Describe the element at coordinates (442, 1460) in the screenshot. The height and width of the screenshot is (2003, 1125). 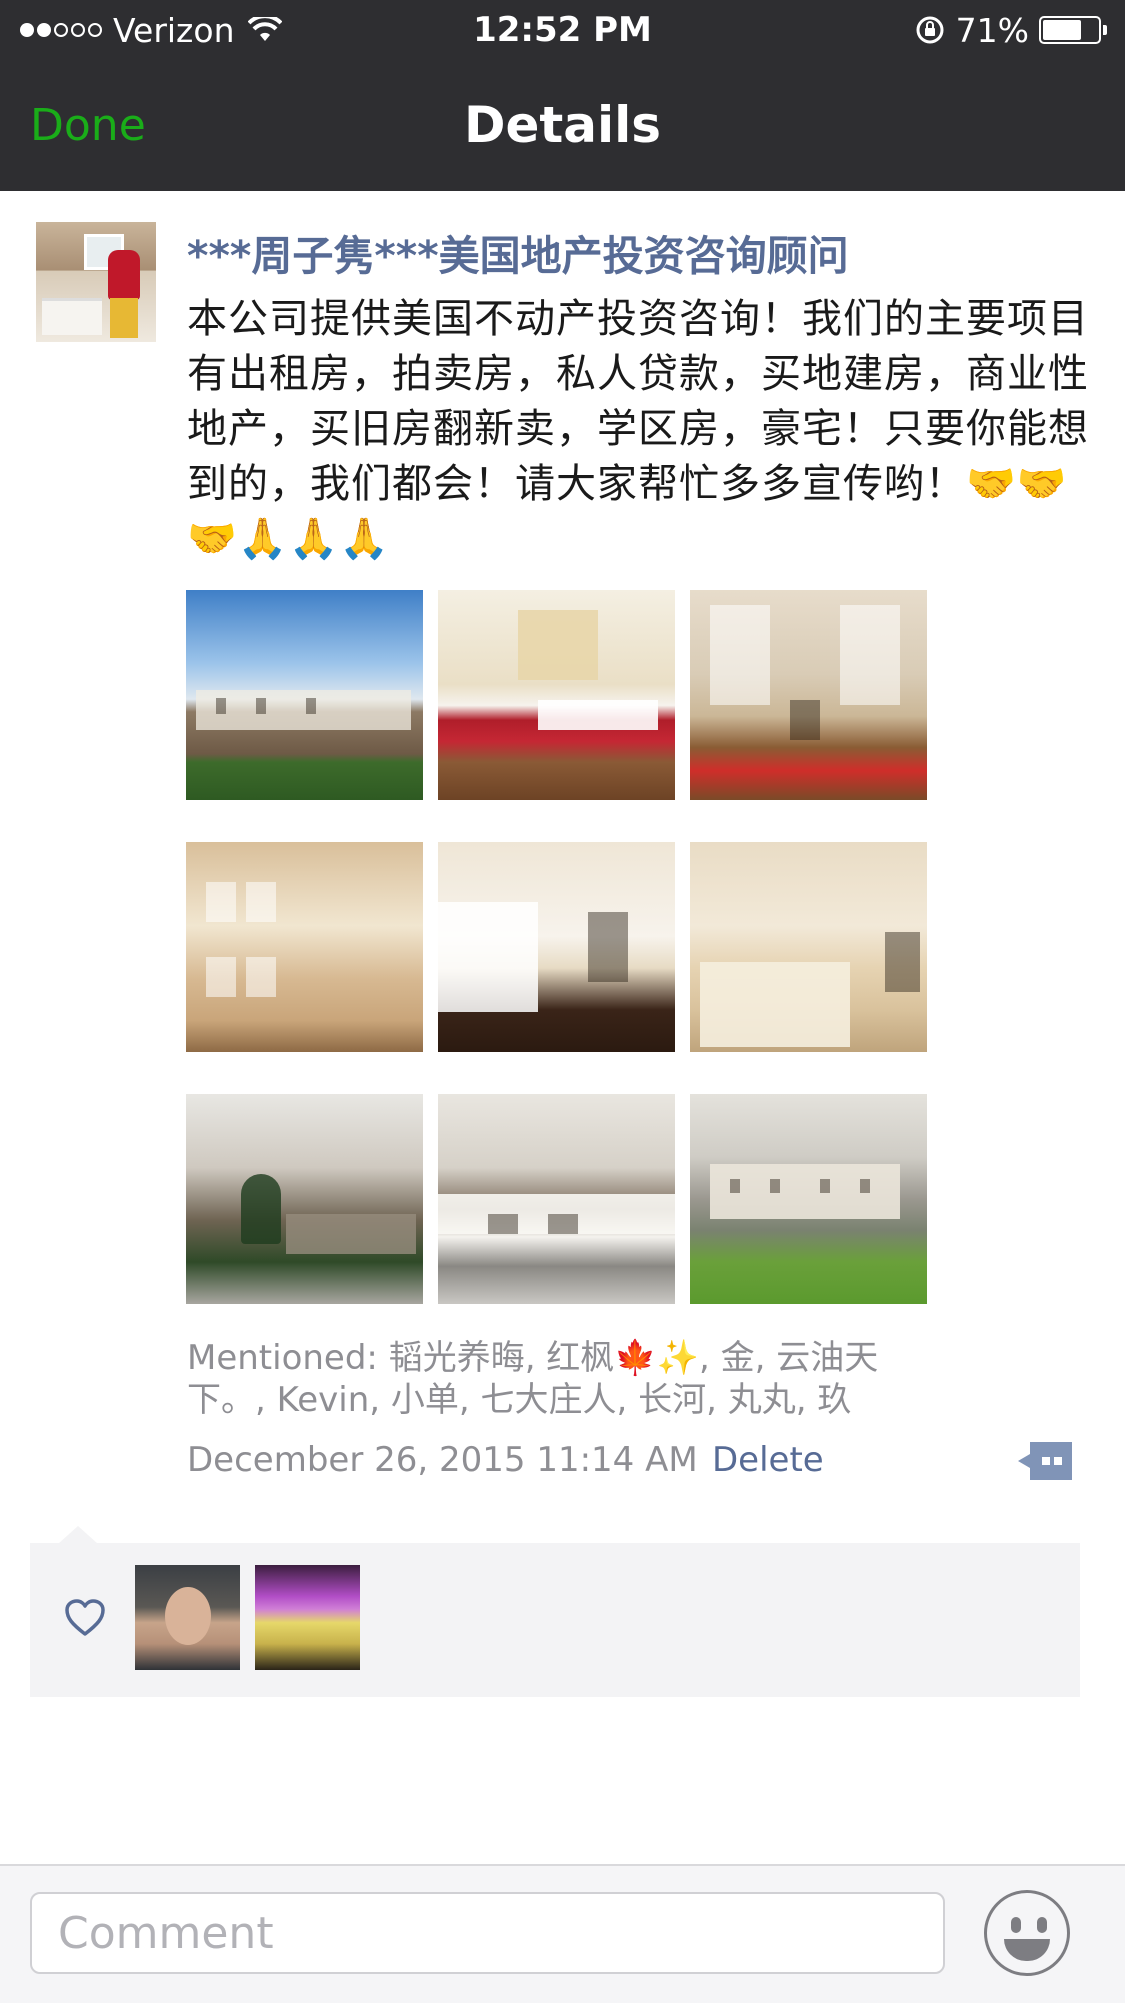
I see `post-timestamp: December 26, 2015 11:14 AM` at that location.